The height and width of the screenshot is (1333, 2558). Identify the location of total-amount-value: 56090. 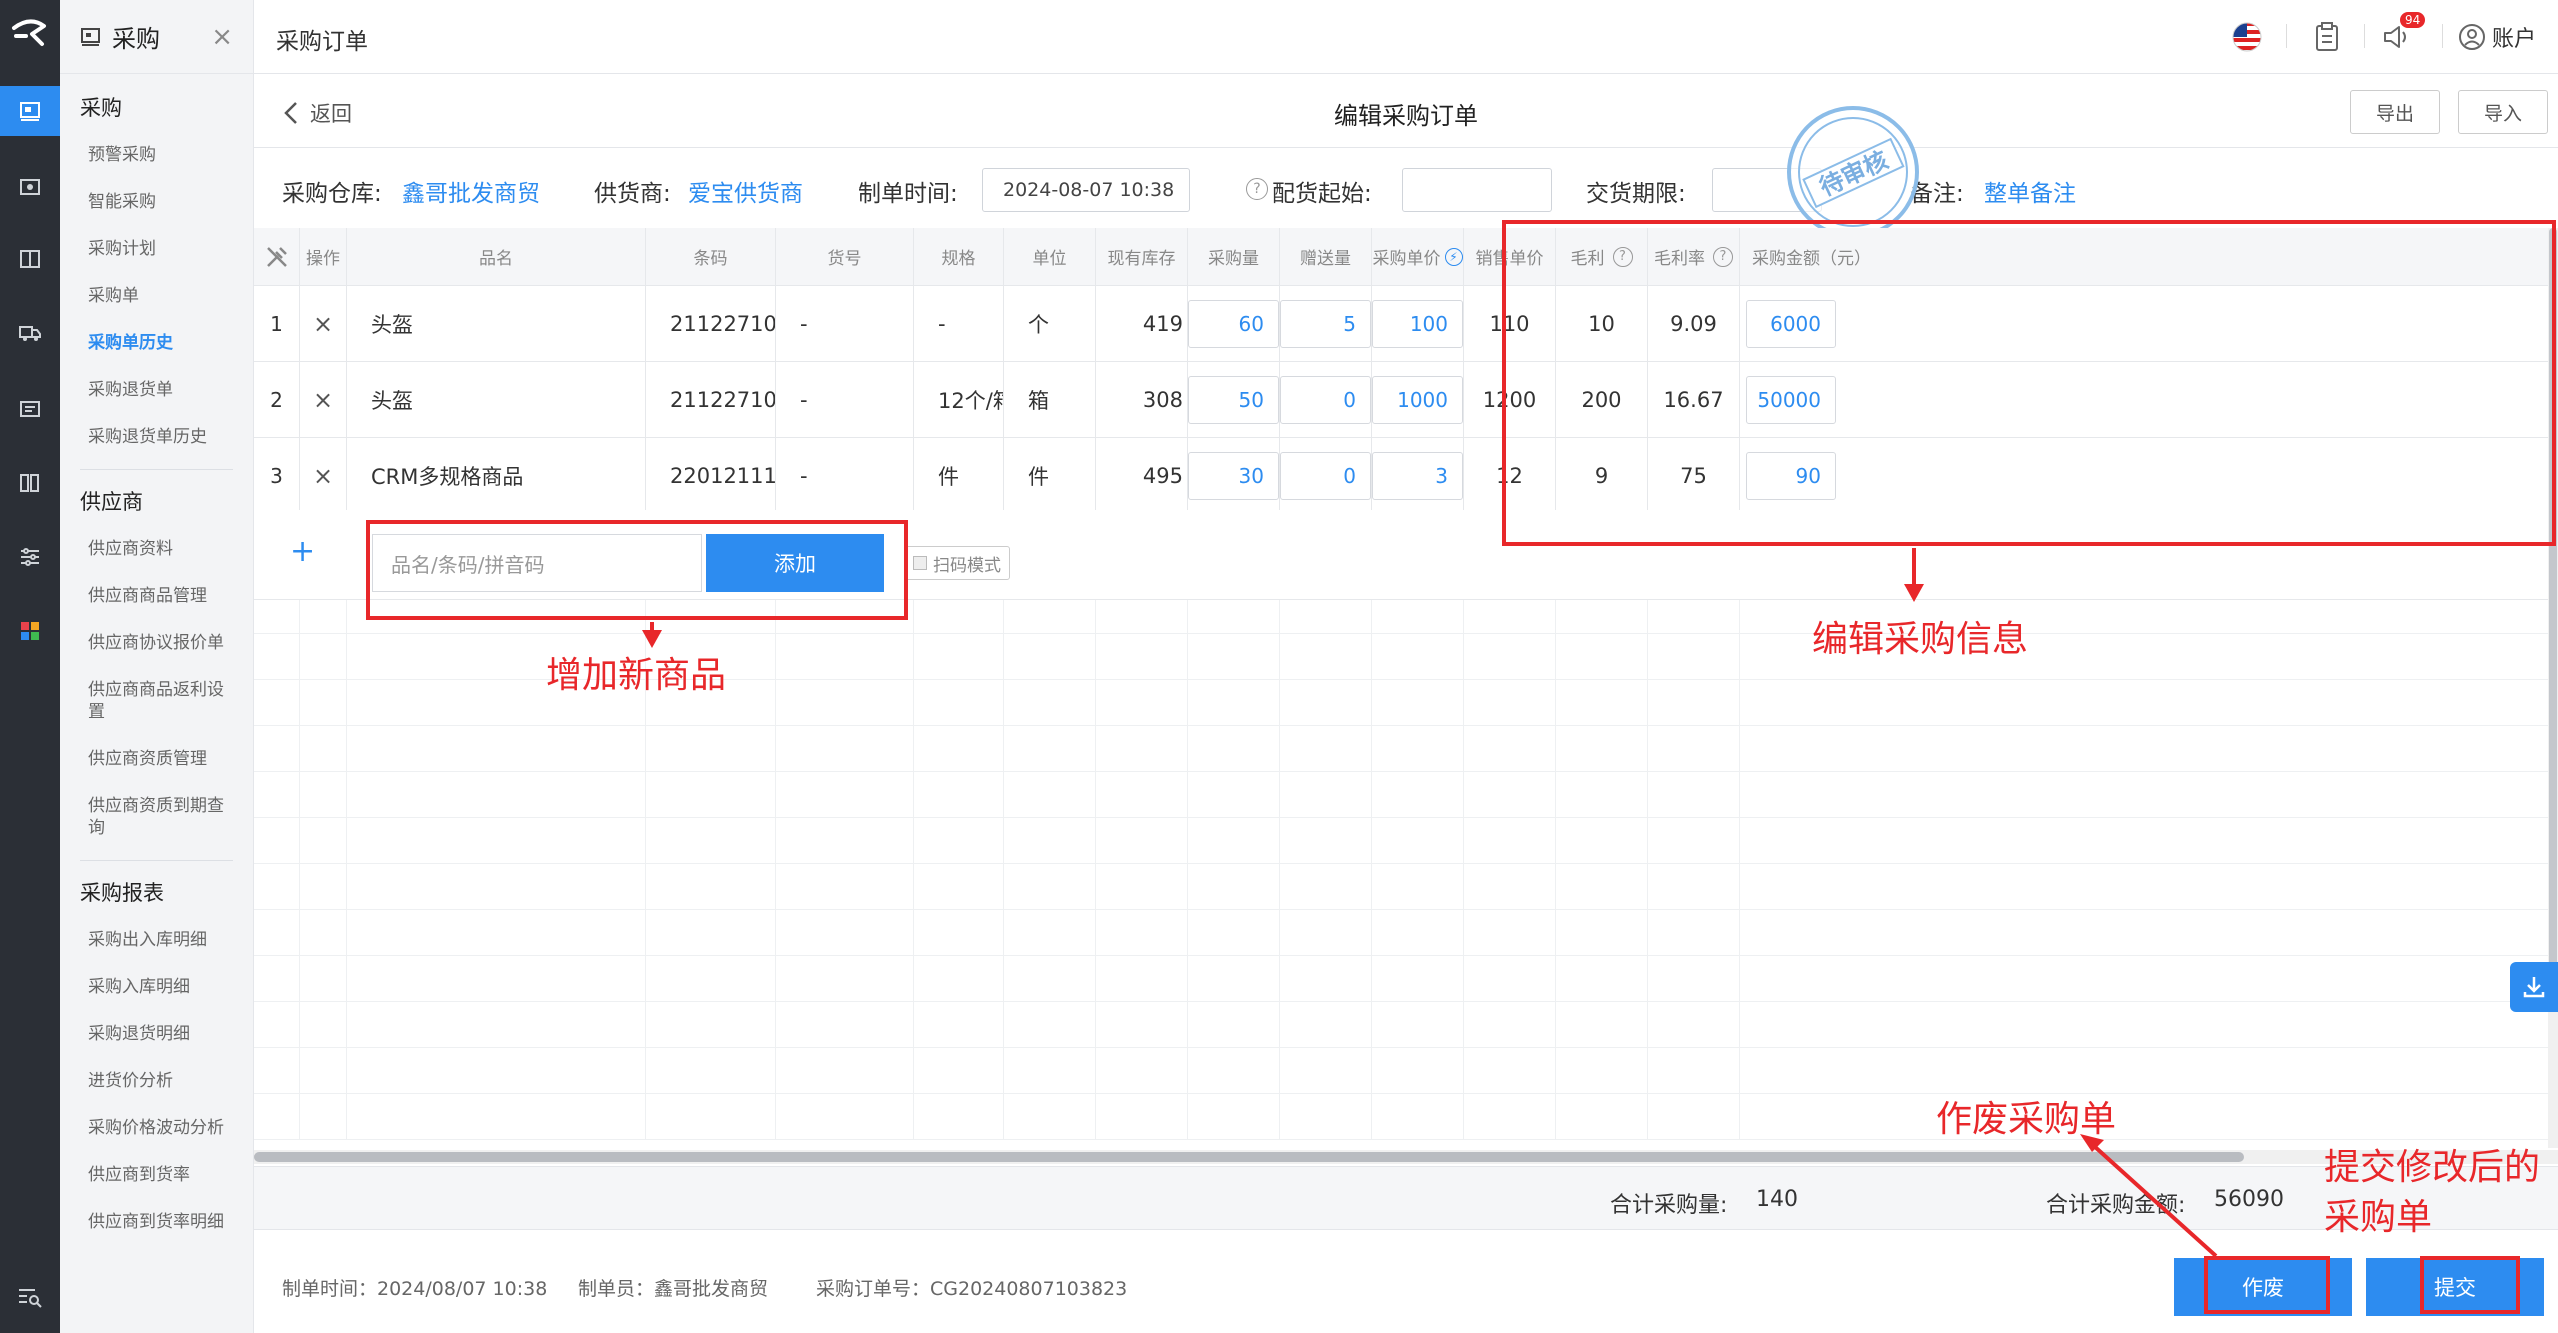
(2249, 1199).